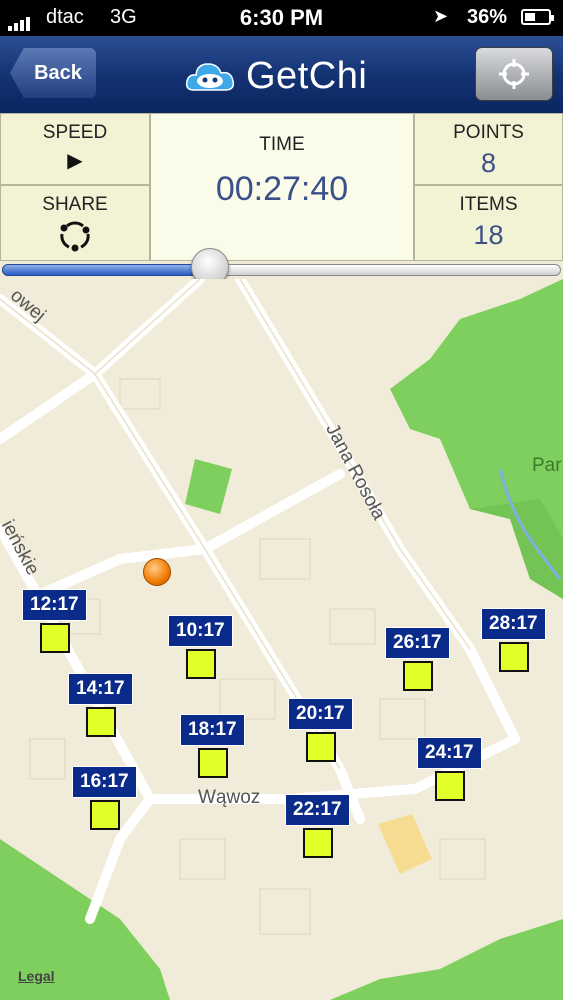 This screenshot has height=1000, width=563. Describe the element at coordinates (100, 689) in the screenshot. I see `time-marker-label: 14:17` at that location.